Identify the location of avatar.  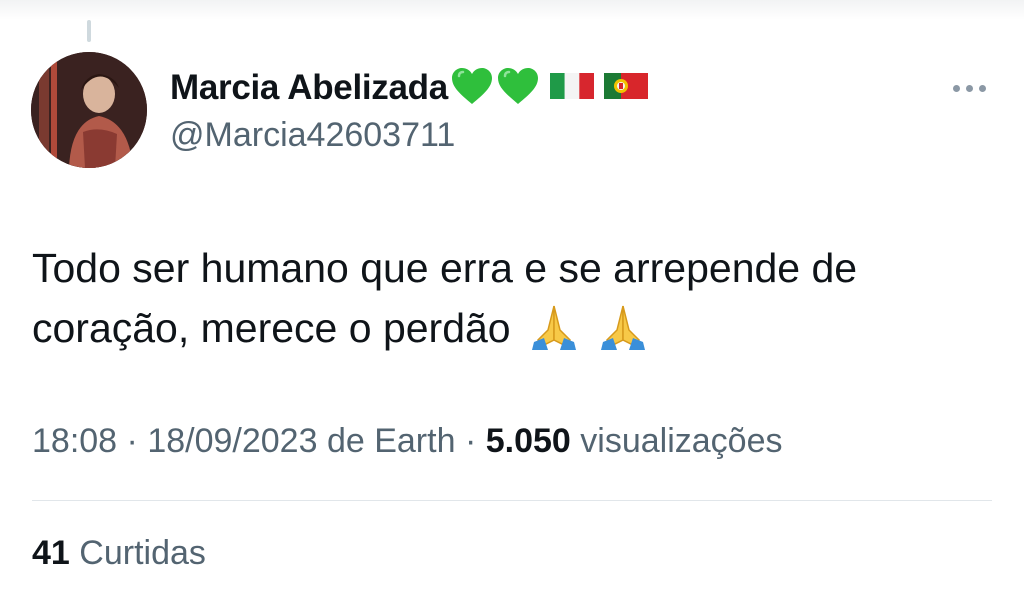
(89, 110).